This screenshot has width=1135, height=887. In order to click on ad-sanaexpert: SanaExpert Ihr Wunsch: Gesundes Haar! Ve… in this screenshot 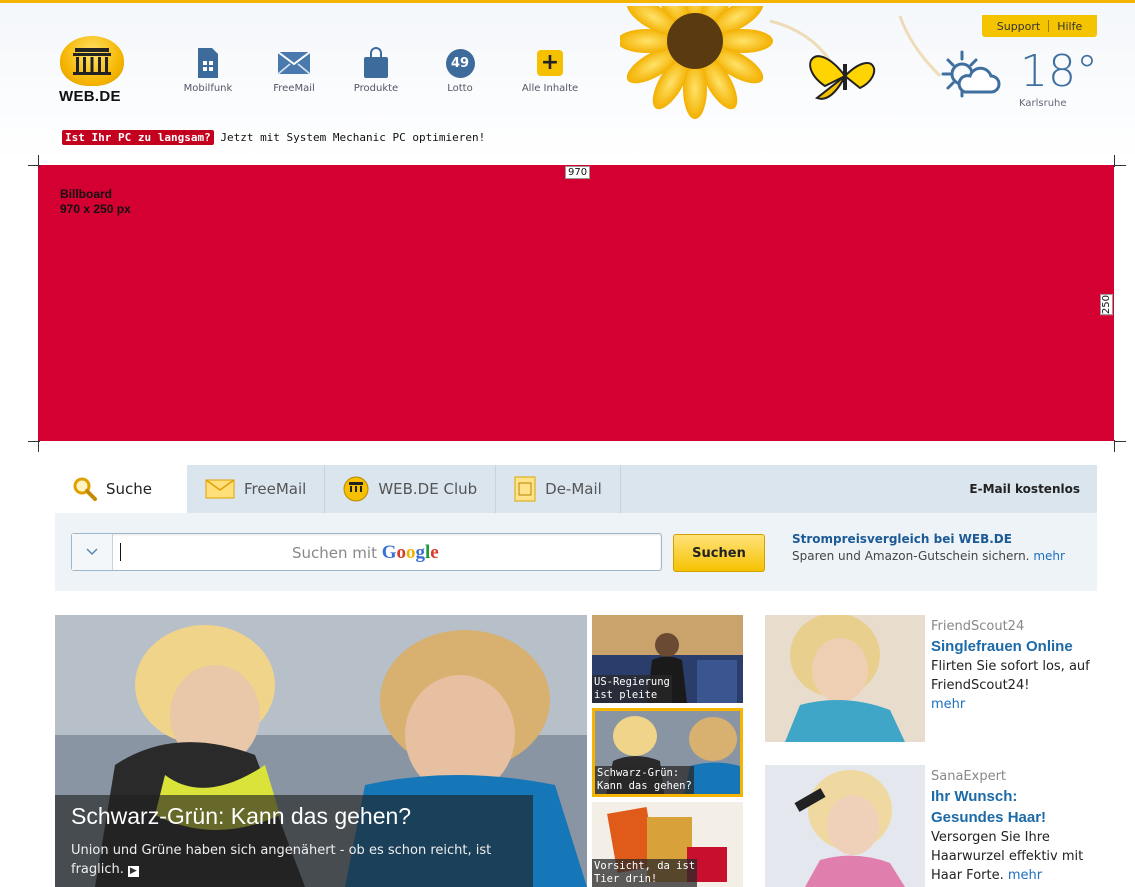, I will do `click(1016, 826)`.